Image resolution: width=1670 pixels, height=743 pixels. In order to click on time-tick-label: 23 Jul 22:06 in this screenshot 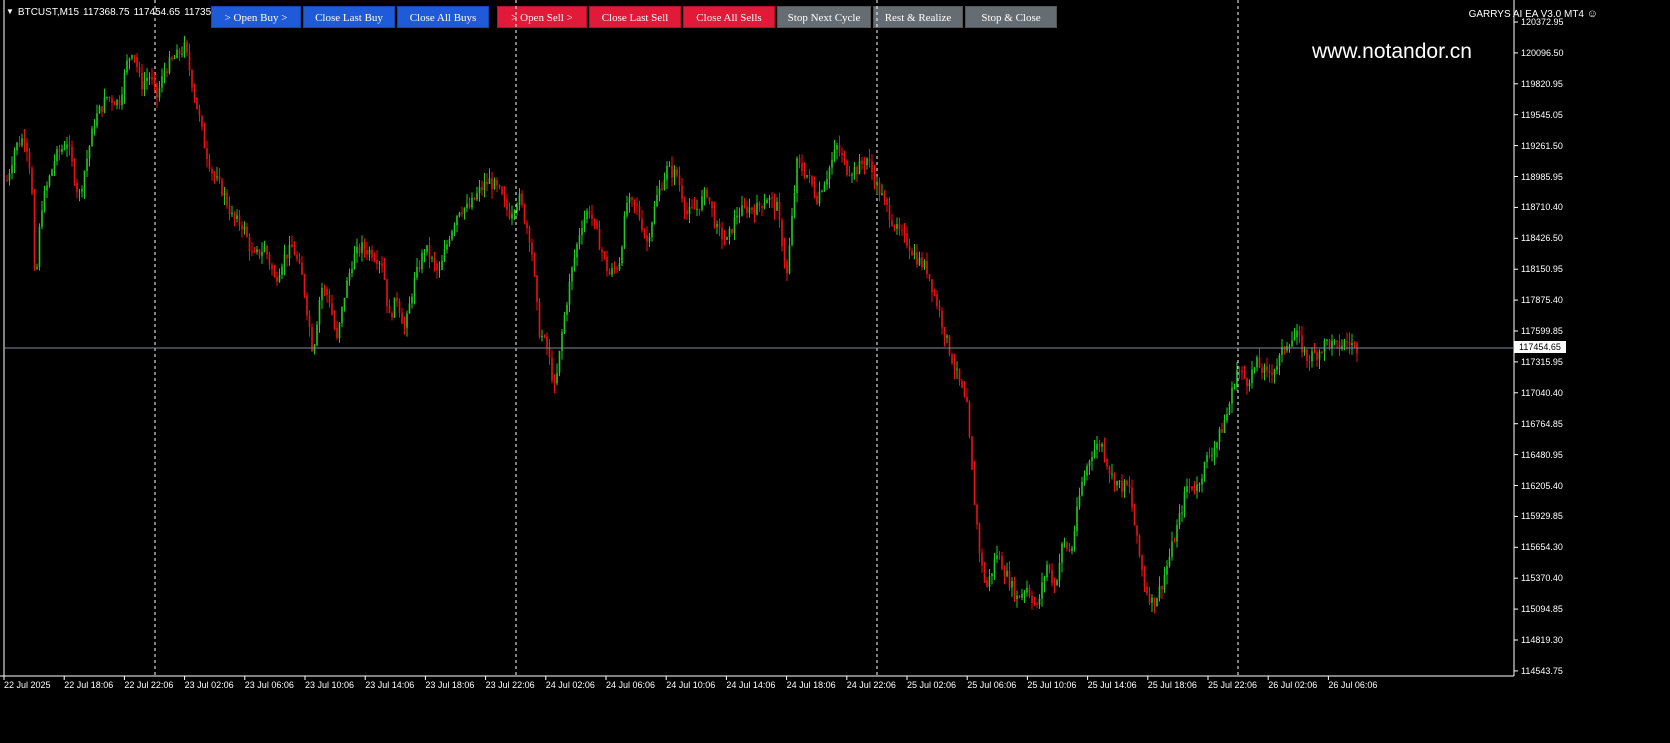, I will do `click(510, 685)`.